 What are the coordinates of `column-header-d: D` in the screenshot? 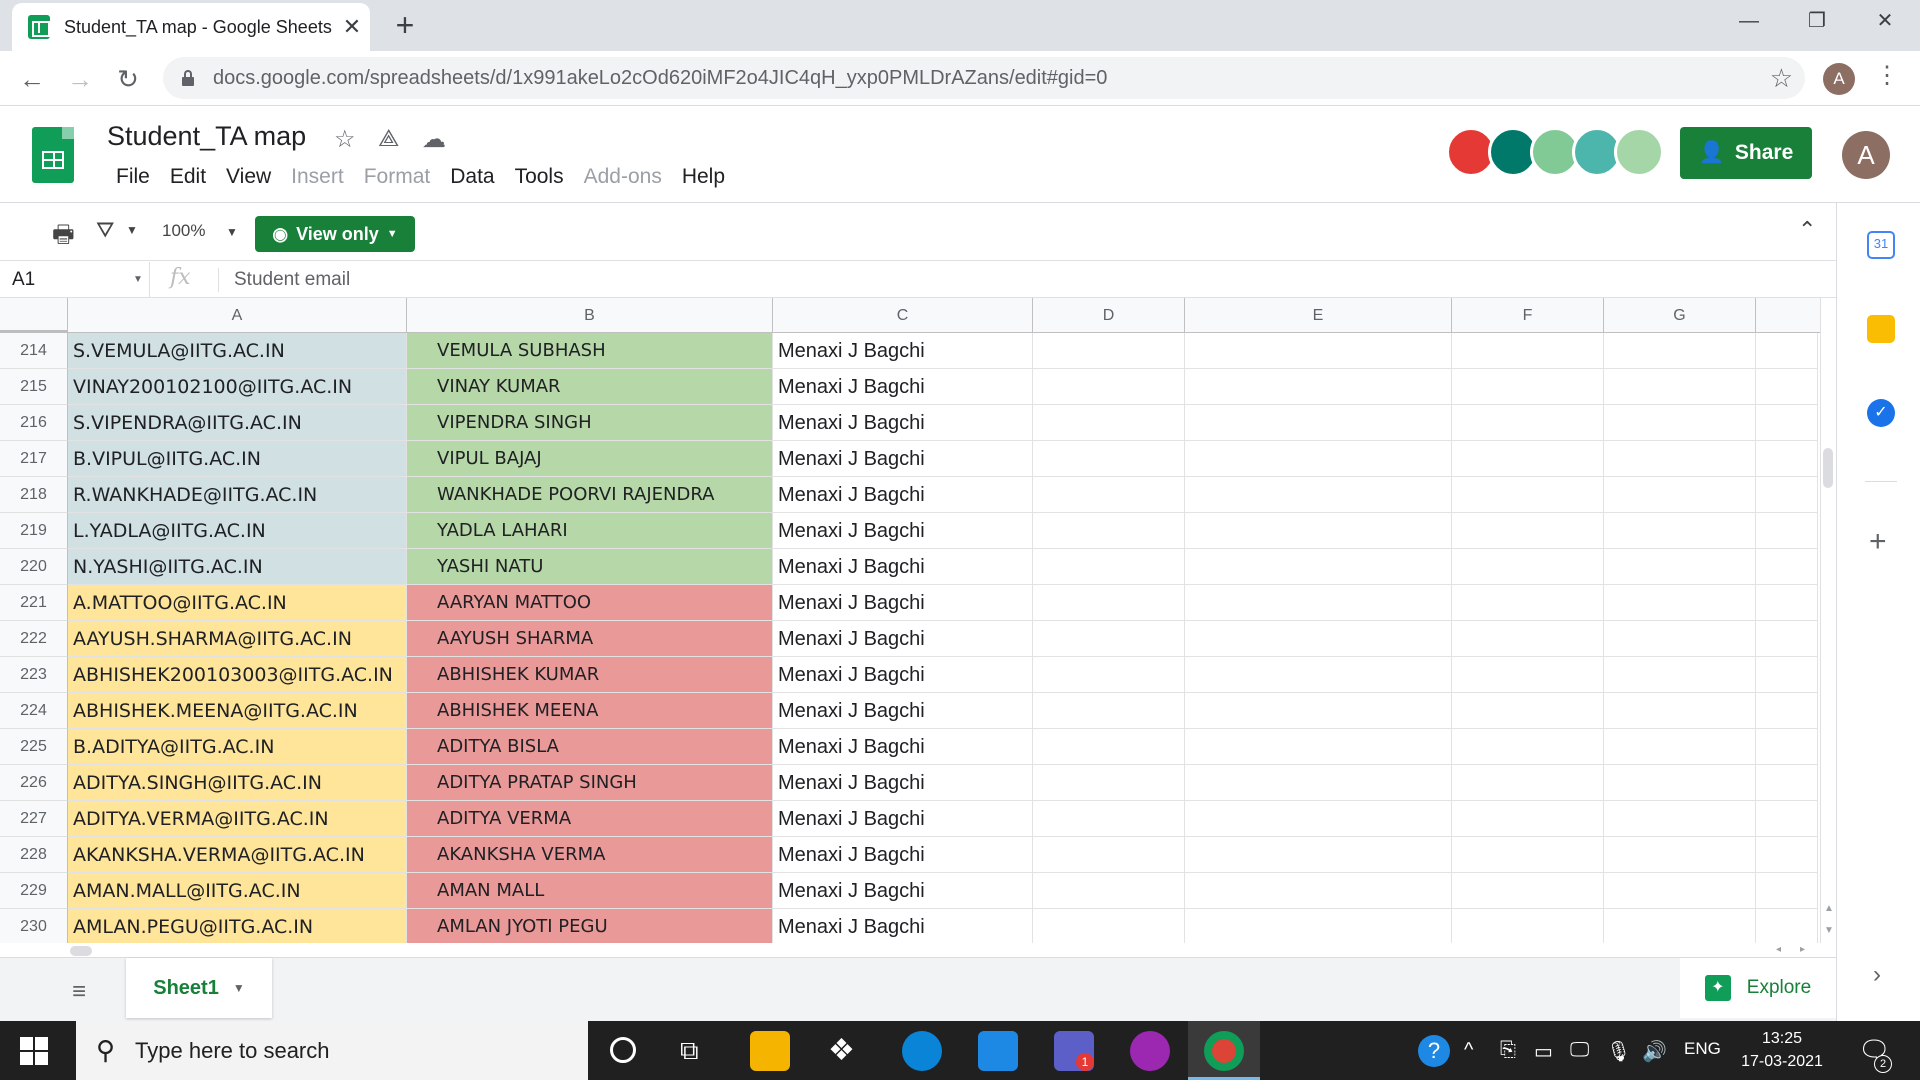 It's located at (1109, 315).